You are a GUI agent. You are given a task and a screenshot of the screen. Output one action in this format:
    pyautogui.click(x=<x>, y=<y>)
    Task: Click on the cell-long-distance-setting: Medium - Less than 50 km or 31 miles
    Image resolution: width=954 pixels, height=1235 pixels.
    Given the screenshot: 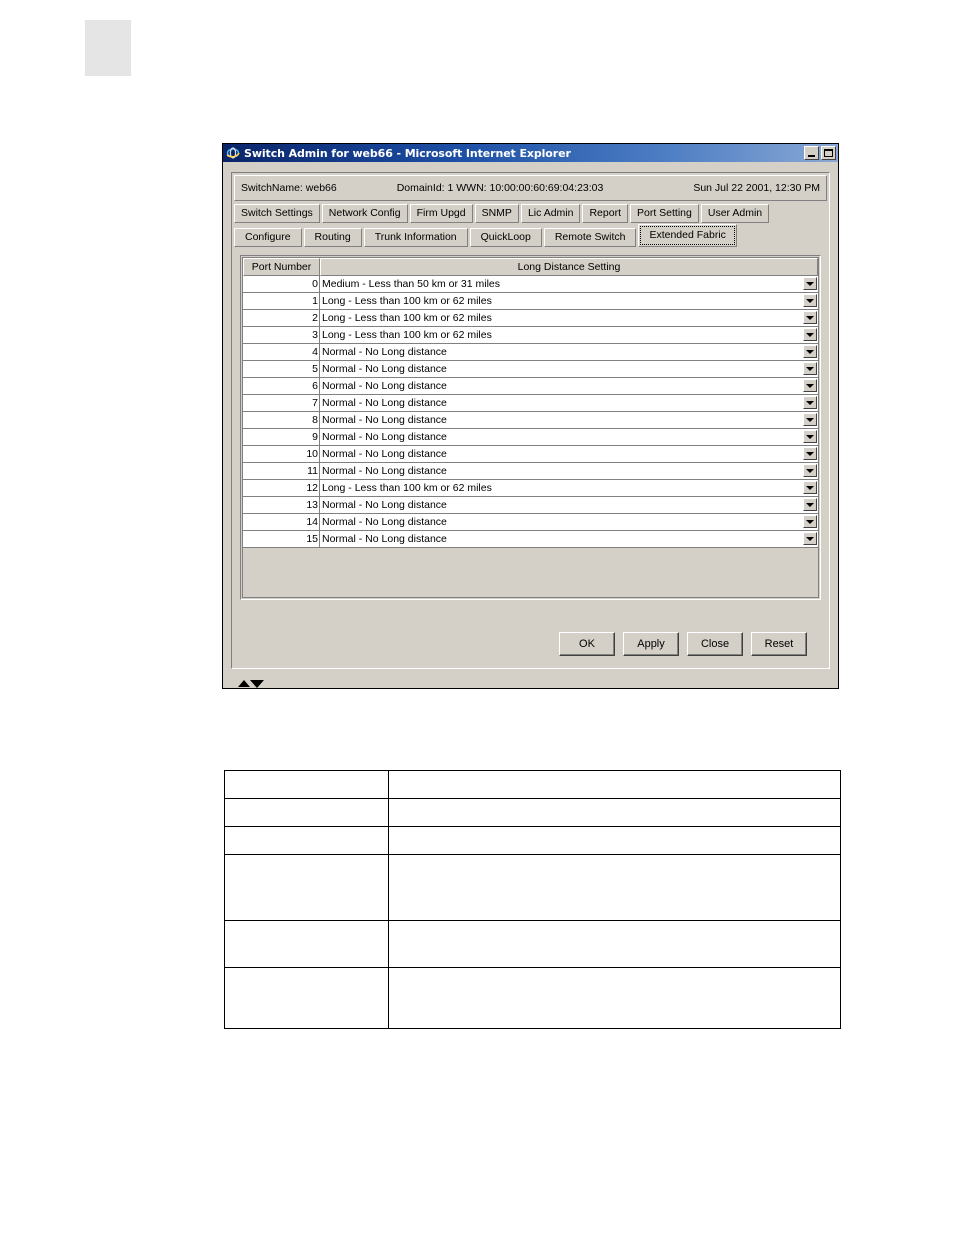 What is the action you would take?
    pyautogui.click(x=569, y=284)
    